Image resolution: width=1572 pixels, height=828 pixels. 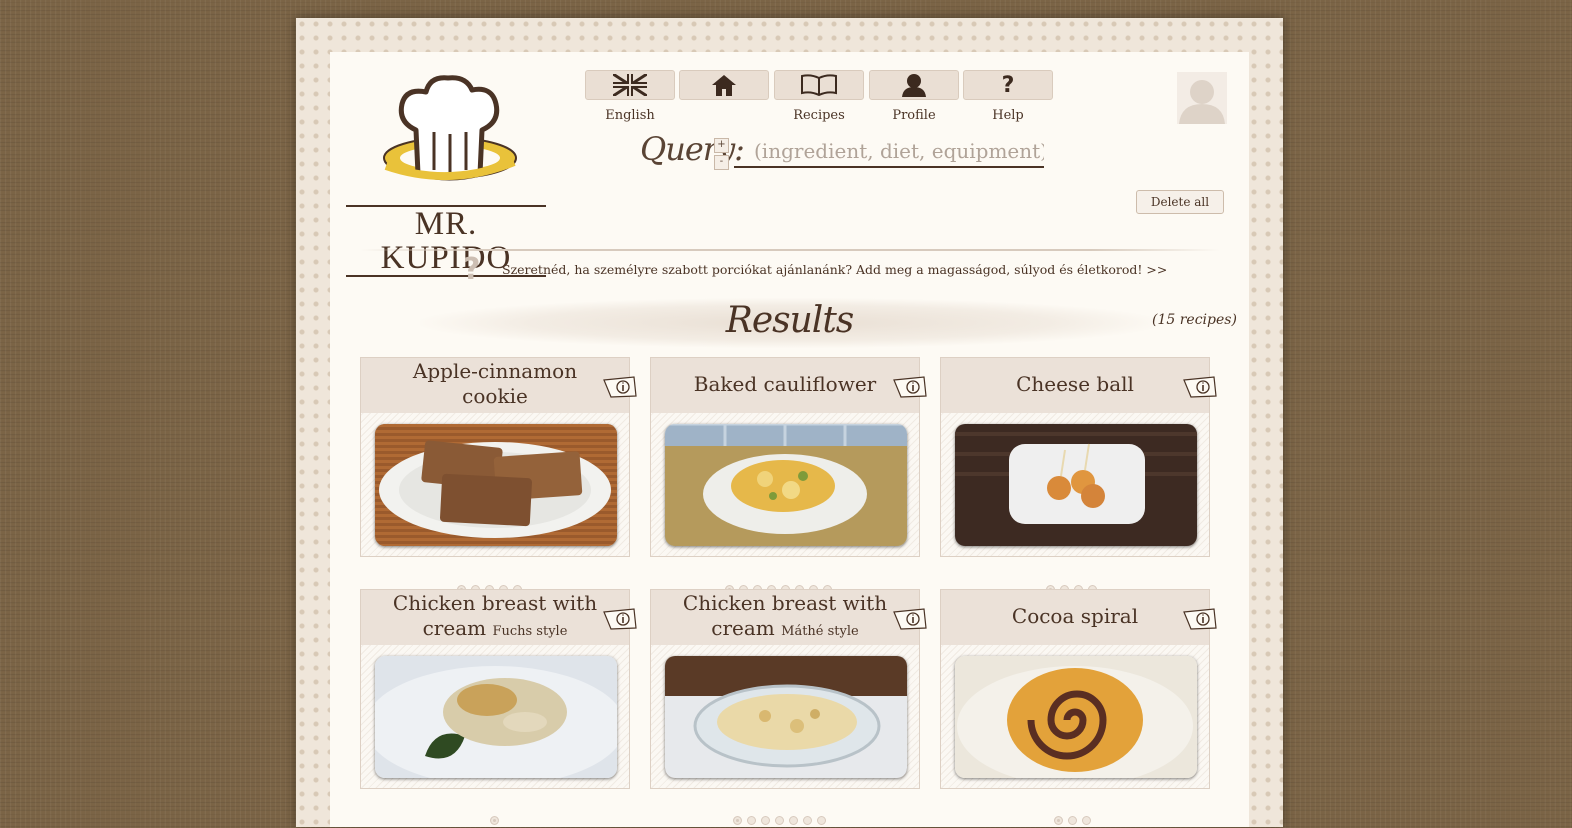 I want to click on profile-button, so click(x=914, y=85).